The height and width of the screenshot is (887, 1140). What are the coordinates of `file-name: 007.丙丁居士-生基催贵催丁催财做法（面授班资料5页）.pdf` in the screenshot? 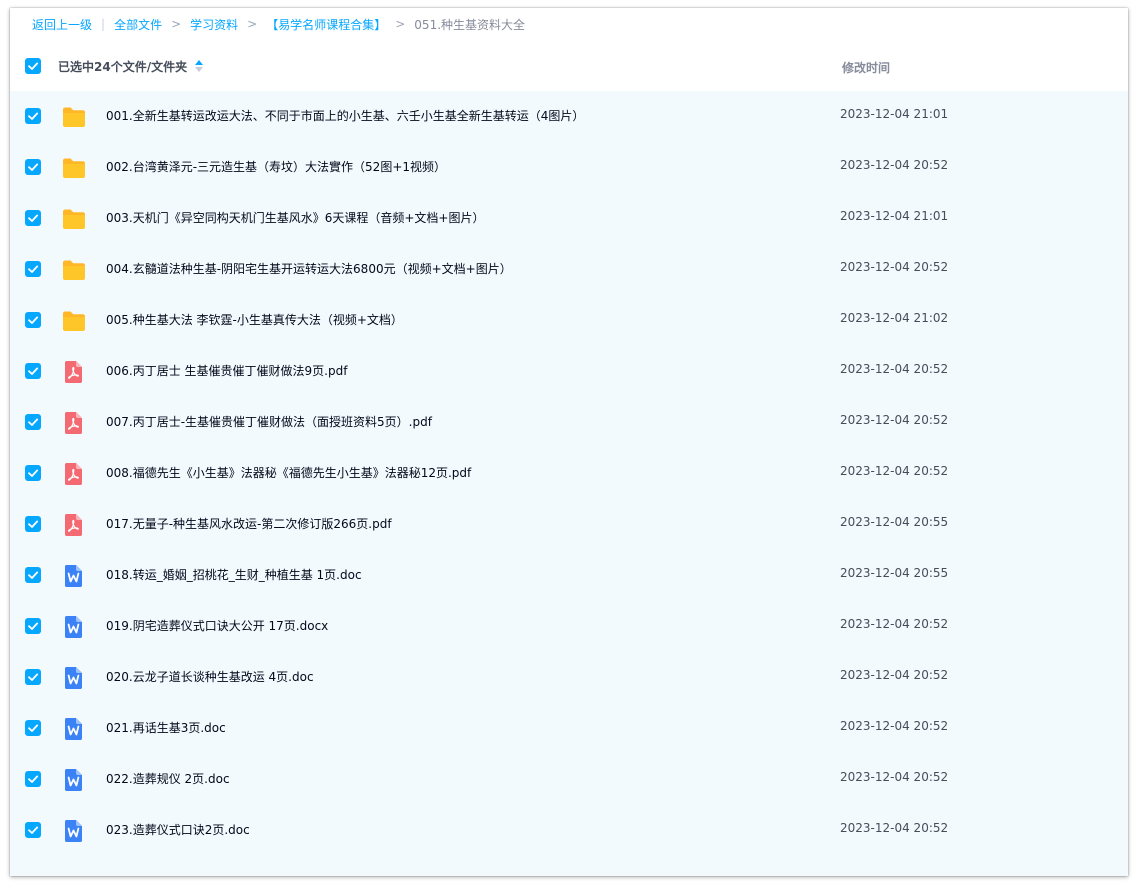 It's located at (269, 421).